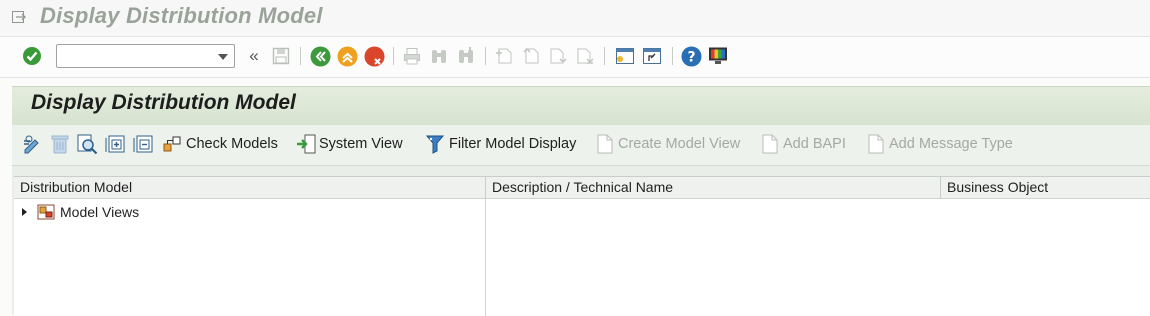 Image resolution: width=1150 pixels, height=316 pixels. What do you see at coordinates (713, 188) in the screenshot?
I see `column-header-description: Description / Technical Name` at bounding box center [713, 188].